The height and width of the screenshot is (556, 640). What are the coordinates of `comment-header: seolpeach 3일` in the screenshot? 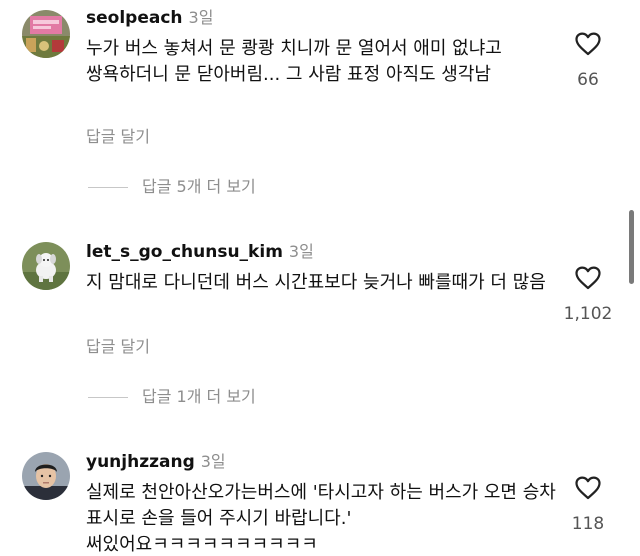 It's located at (149, 18).